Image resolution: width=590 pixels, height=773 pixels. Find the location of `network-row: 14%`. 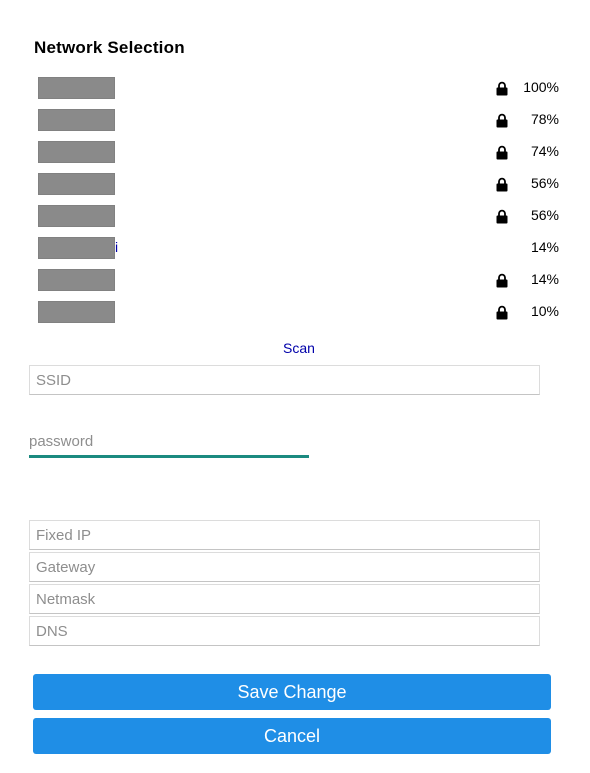

network-row: 14% is located at coordinates (295, 280).